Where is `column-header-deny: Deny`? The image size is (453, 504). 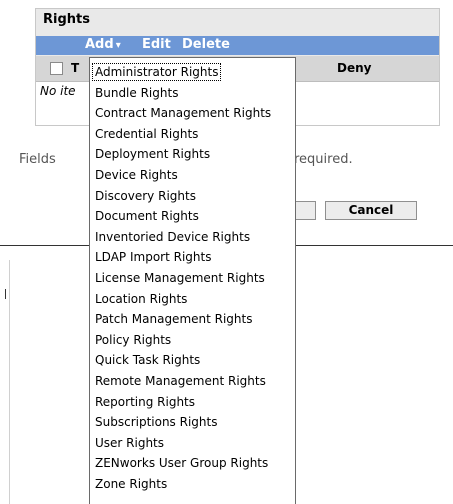 column-header-deny: Deny is located at coordinates (354, 68).